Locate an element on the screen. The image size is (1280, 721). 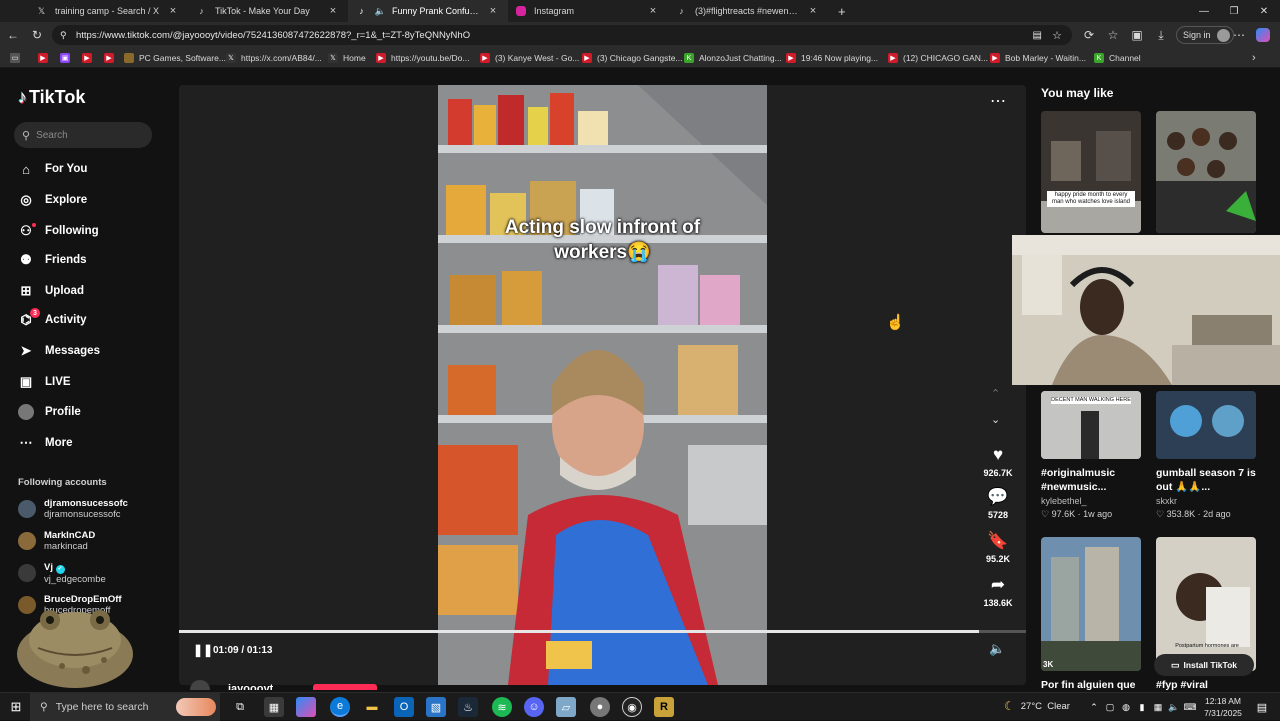
browser-tab: ♪ (3)#flightreacts #newenglandpat × is located at coordinates (748, 11).